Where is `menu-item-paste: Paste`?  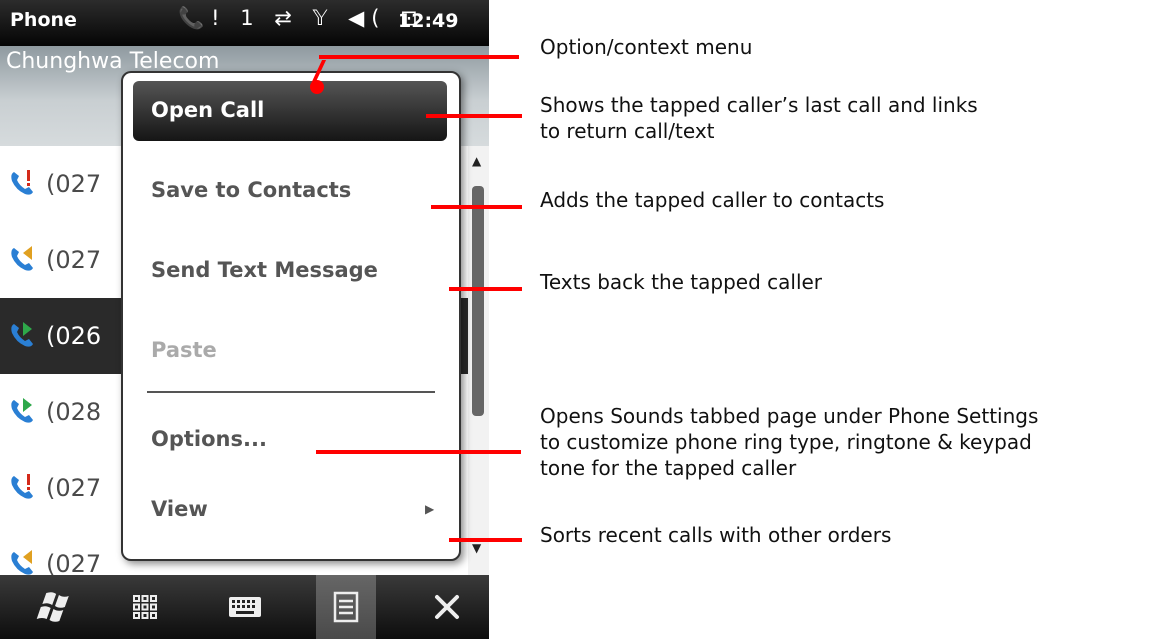 menu-item-paste: Paste is located at coordinates (290, 351).